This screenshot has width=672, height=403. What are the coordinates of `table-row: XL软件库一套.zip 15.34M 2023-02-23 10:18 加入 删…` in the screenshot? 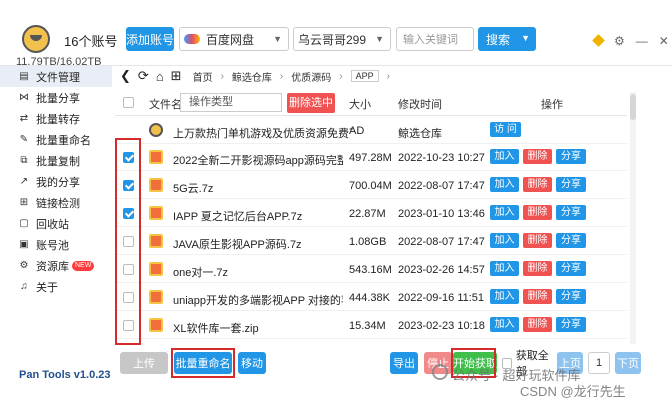 It's located at (371, 325).